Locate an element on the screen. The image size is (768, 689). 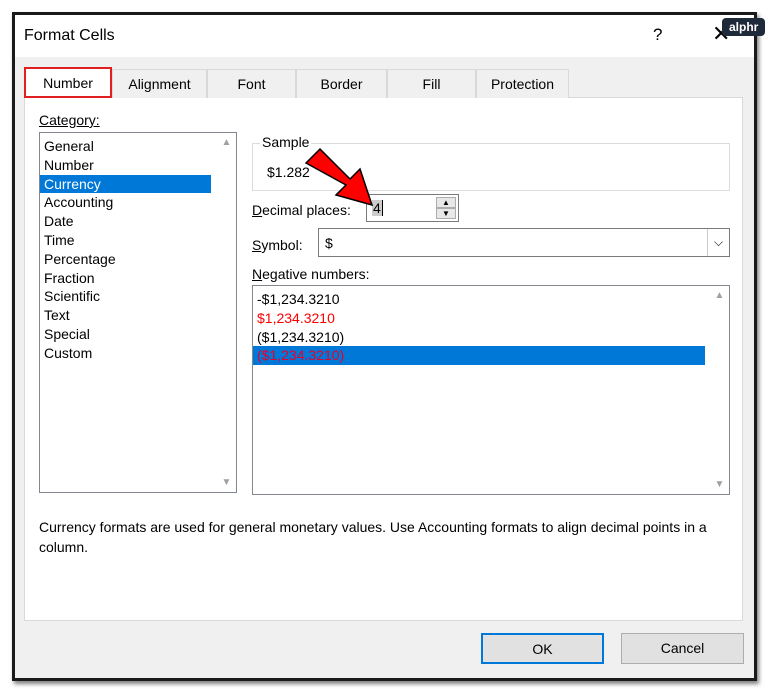
negative-format-item: $1,234.3210 is located at coordinates (479, 318).